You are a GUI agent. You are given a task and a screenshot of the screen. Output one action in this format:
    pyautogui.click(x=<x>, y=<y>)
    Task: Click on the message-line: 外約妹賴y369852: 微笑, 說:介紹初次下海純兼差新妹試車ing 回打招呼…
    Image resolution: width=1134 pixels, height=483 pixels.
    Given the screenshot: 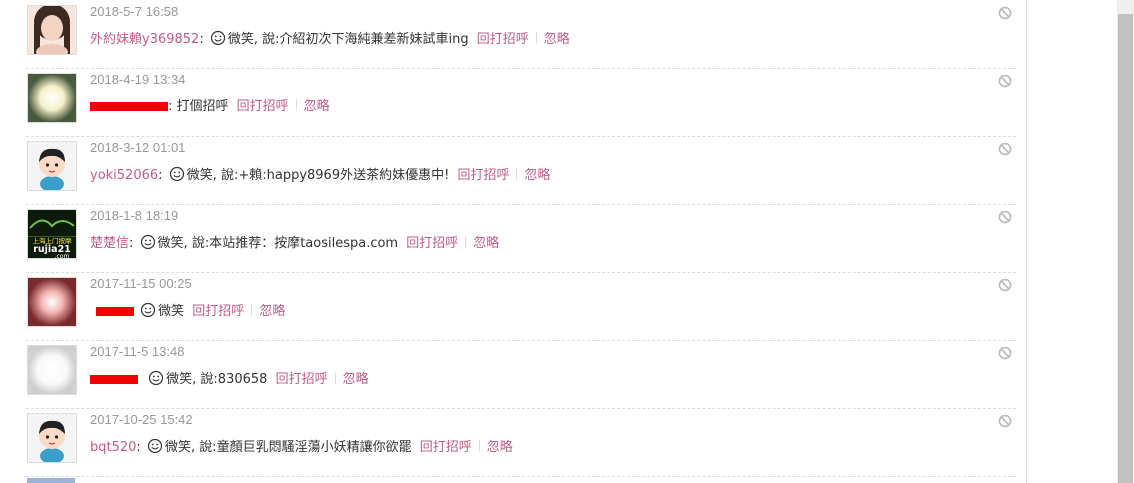 What is the action you would take?
    pyautogui.click(x=330, y=39)
    